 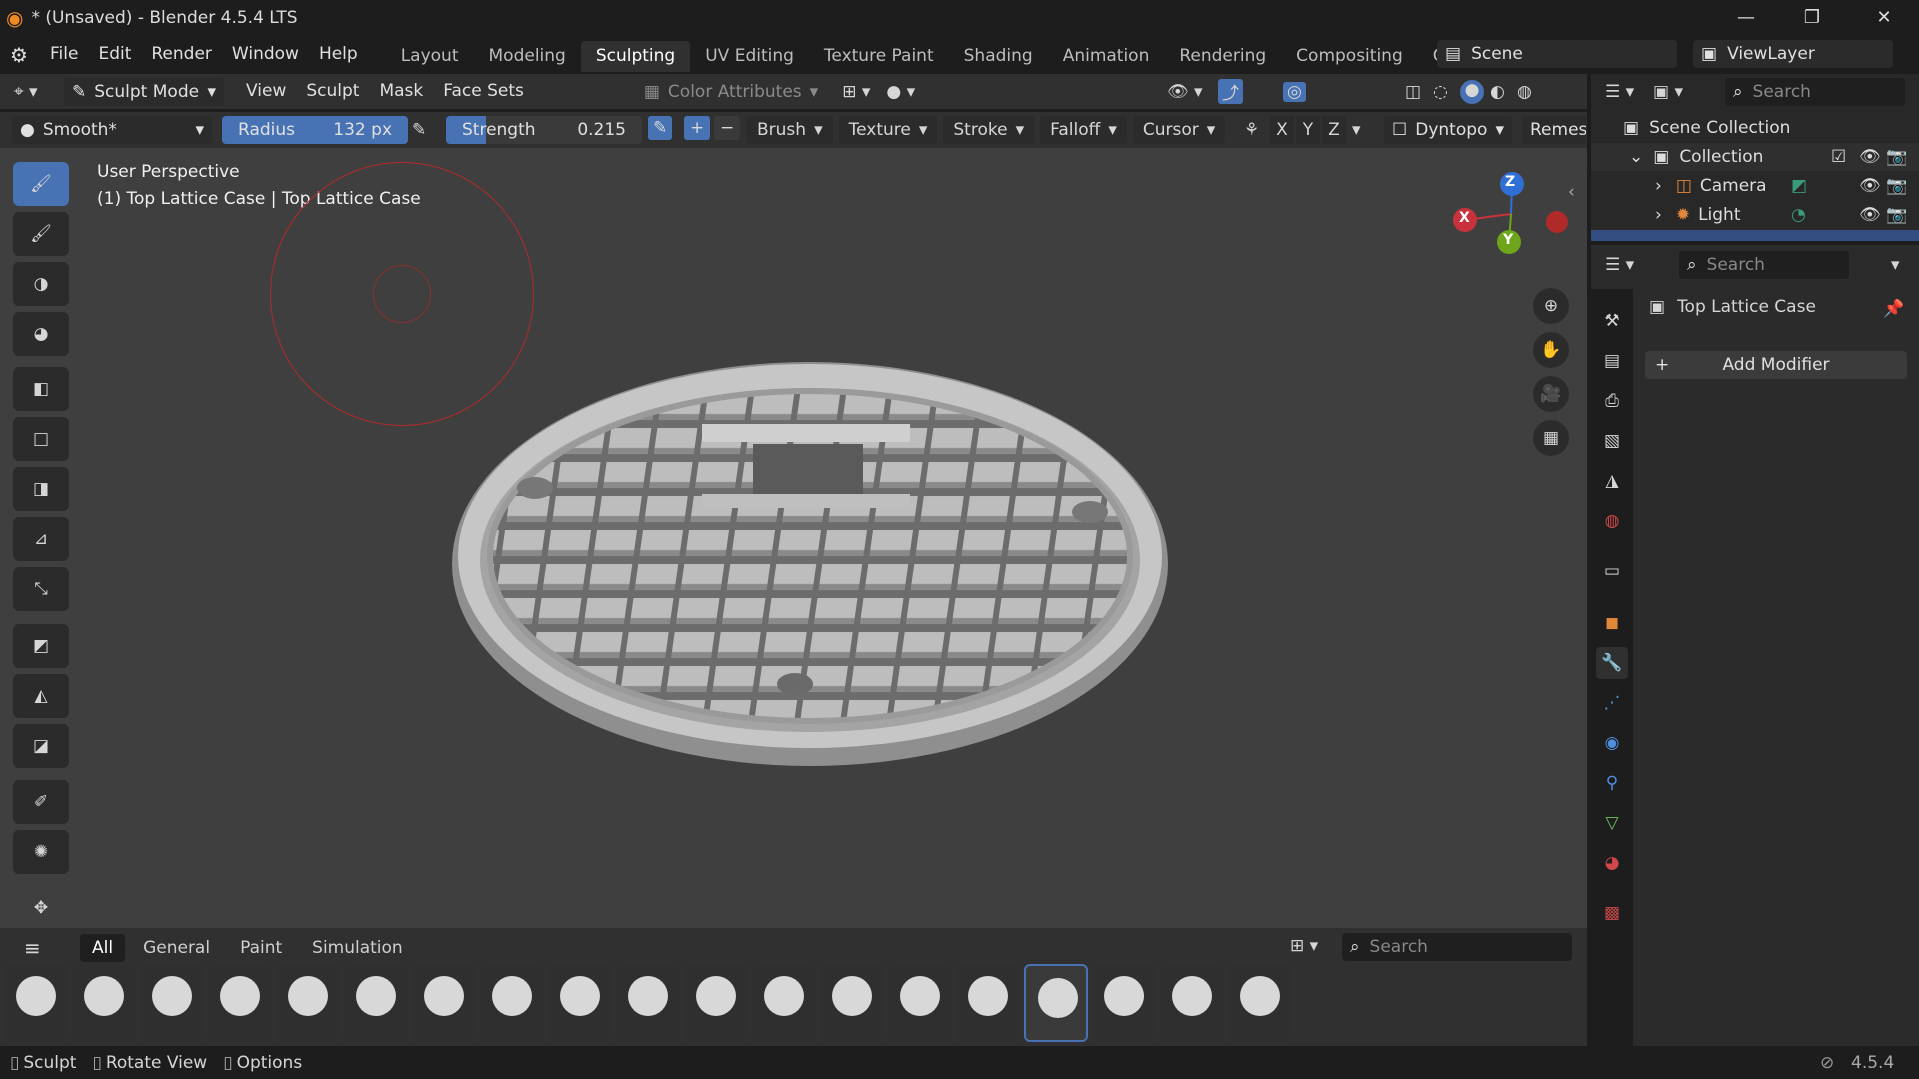 I want to click on add-direction-icon: +, so click(x=697, y=128).